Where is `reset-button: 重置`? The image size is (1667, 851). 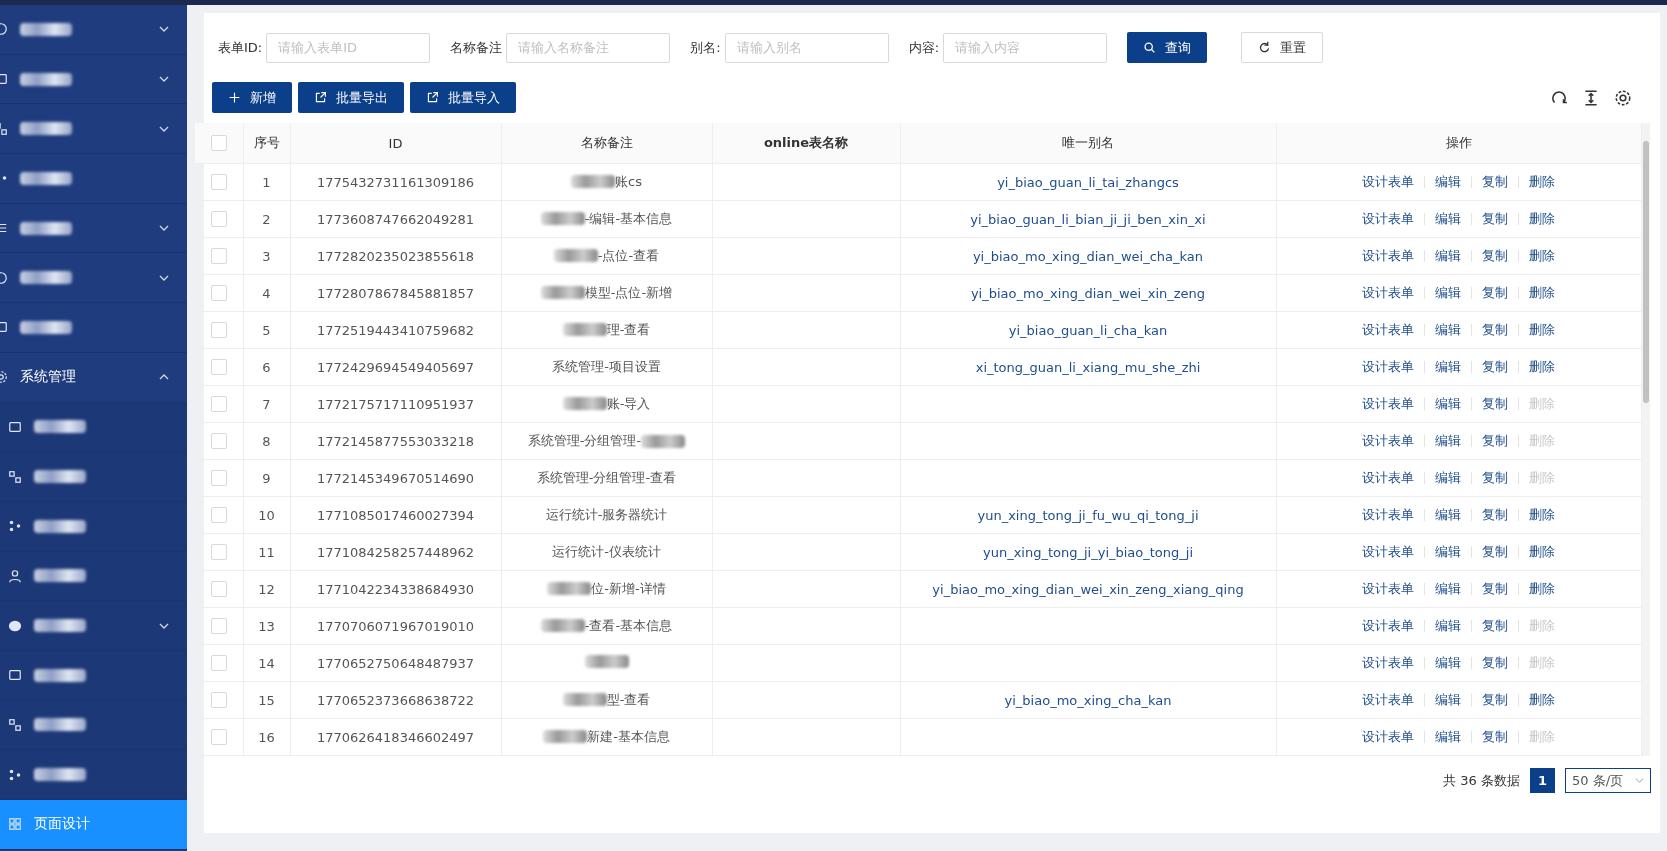
reset-button: 重置 is located at coordinates (1282, 47).